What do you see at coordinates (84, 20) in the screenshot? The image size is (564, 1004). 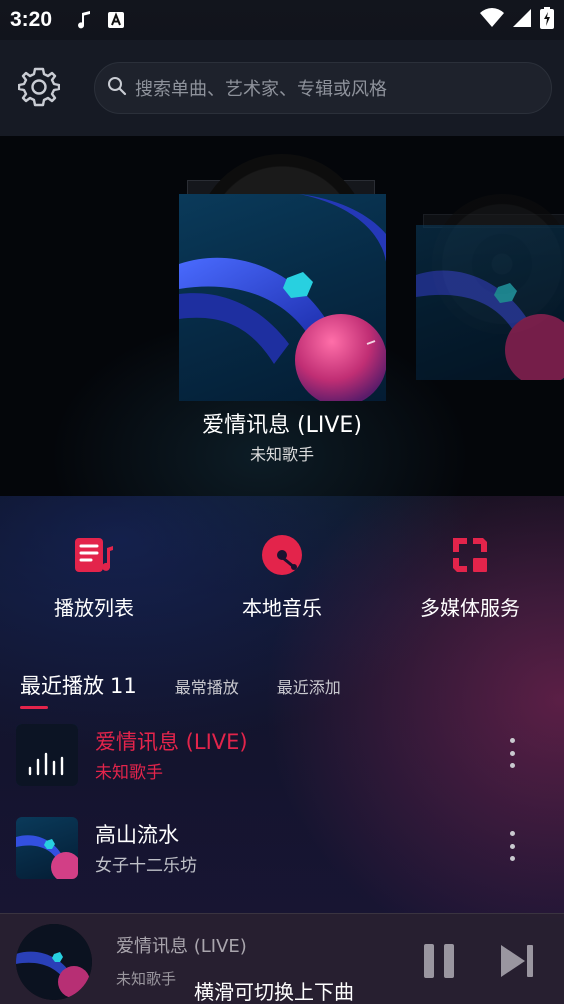 I see `music-note-icon` at bounding box center [84, 20].